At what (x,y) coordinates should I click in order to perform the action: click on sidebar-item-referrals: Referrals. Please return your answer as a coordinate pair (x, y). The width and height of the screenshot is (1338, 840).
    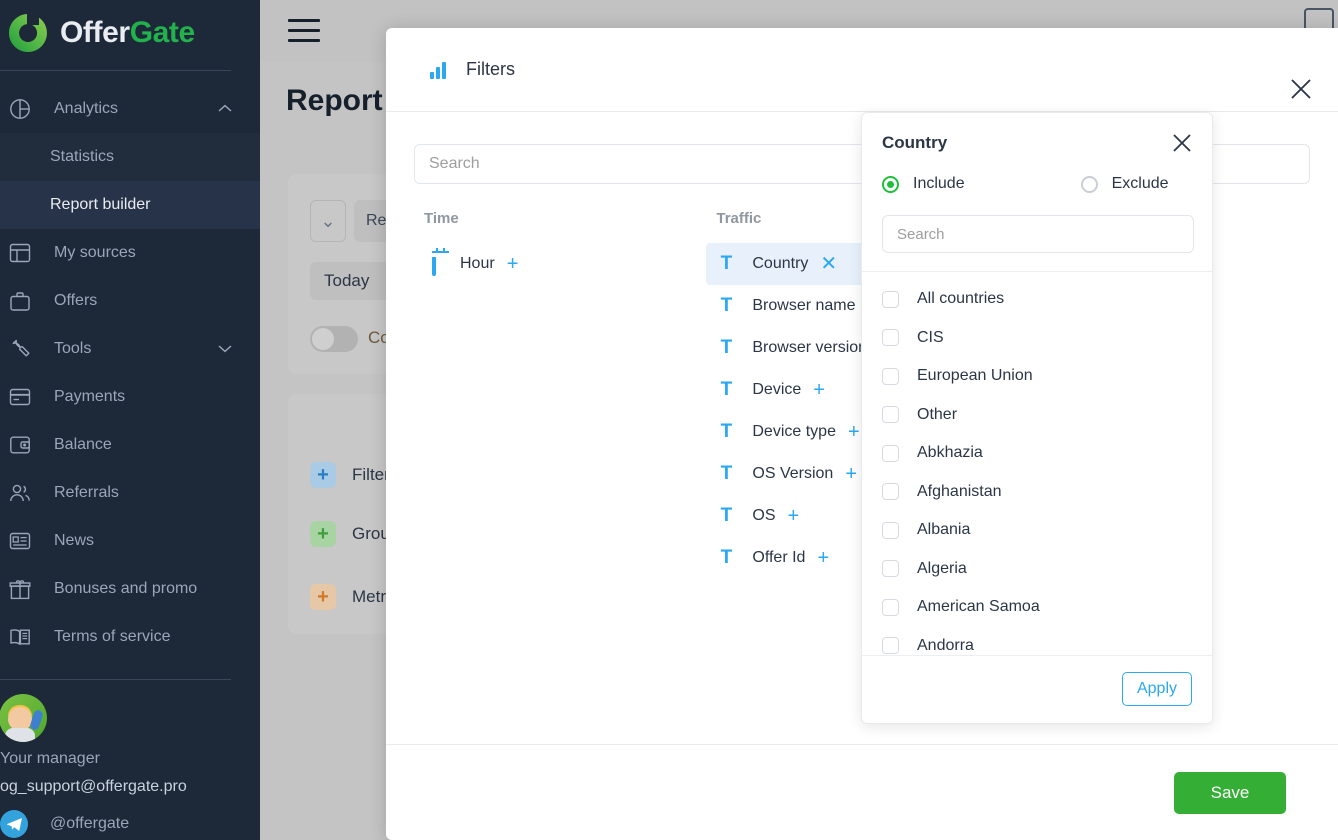
    Looking at the image, I should click on (130, 493).